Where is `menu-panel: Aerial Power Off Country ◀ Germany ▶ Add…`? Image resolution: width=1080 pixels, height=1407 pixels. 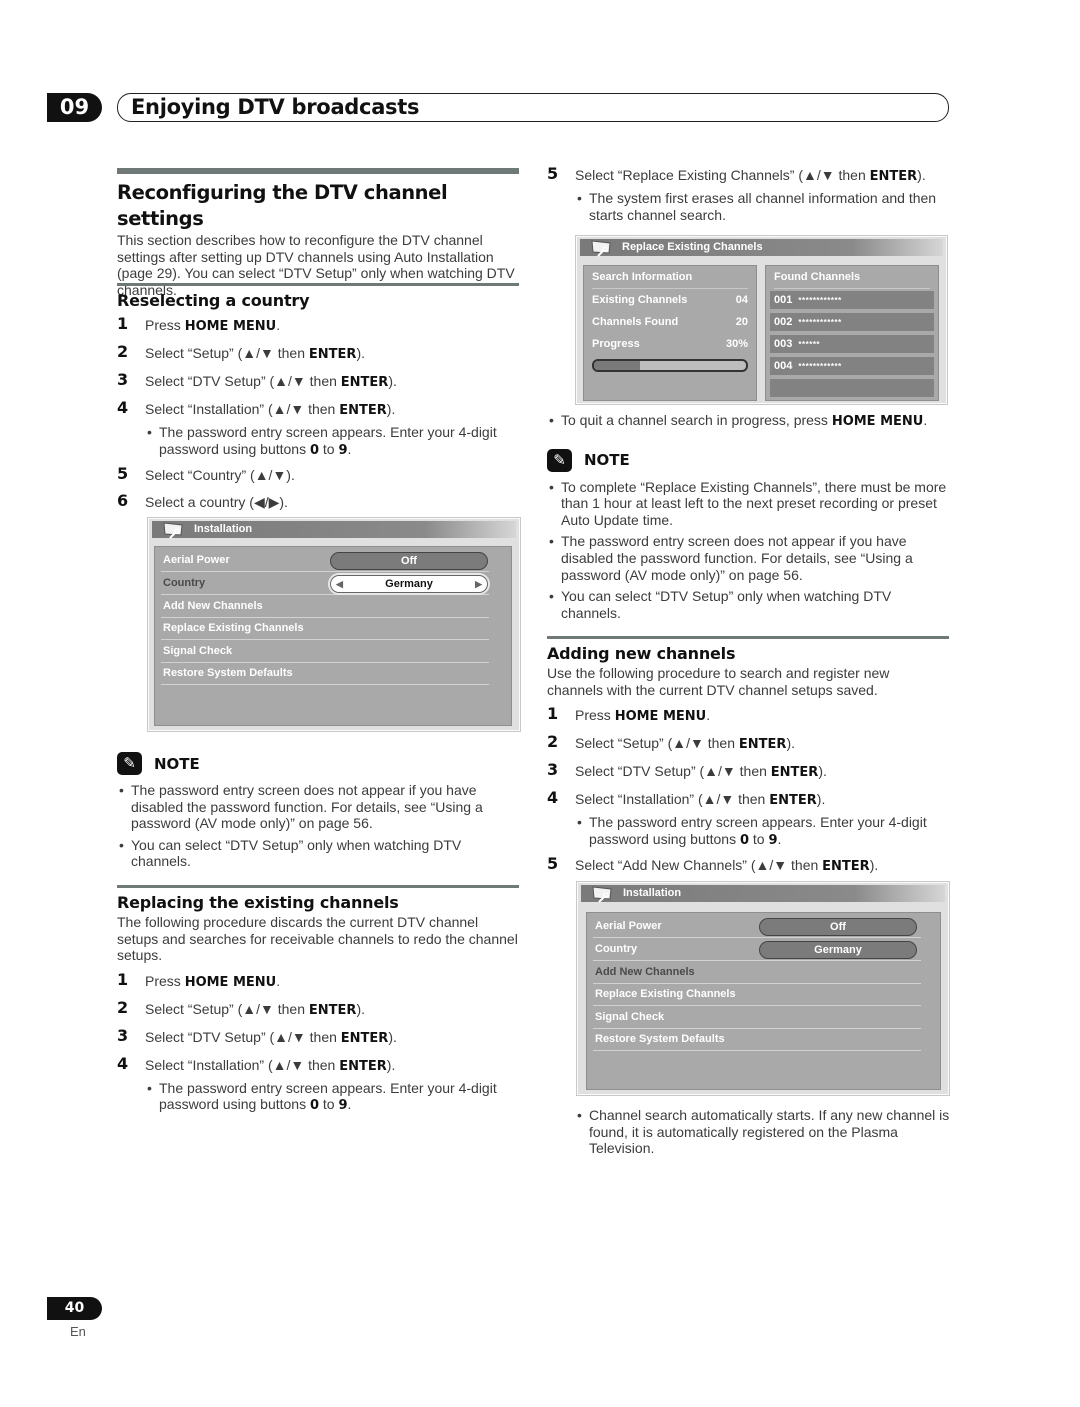
menu-panel: Aerial Power Off Country ◀ Germany ▶ Add… is located at coordinates (333, 636).